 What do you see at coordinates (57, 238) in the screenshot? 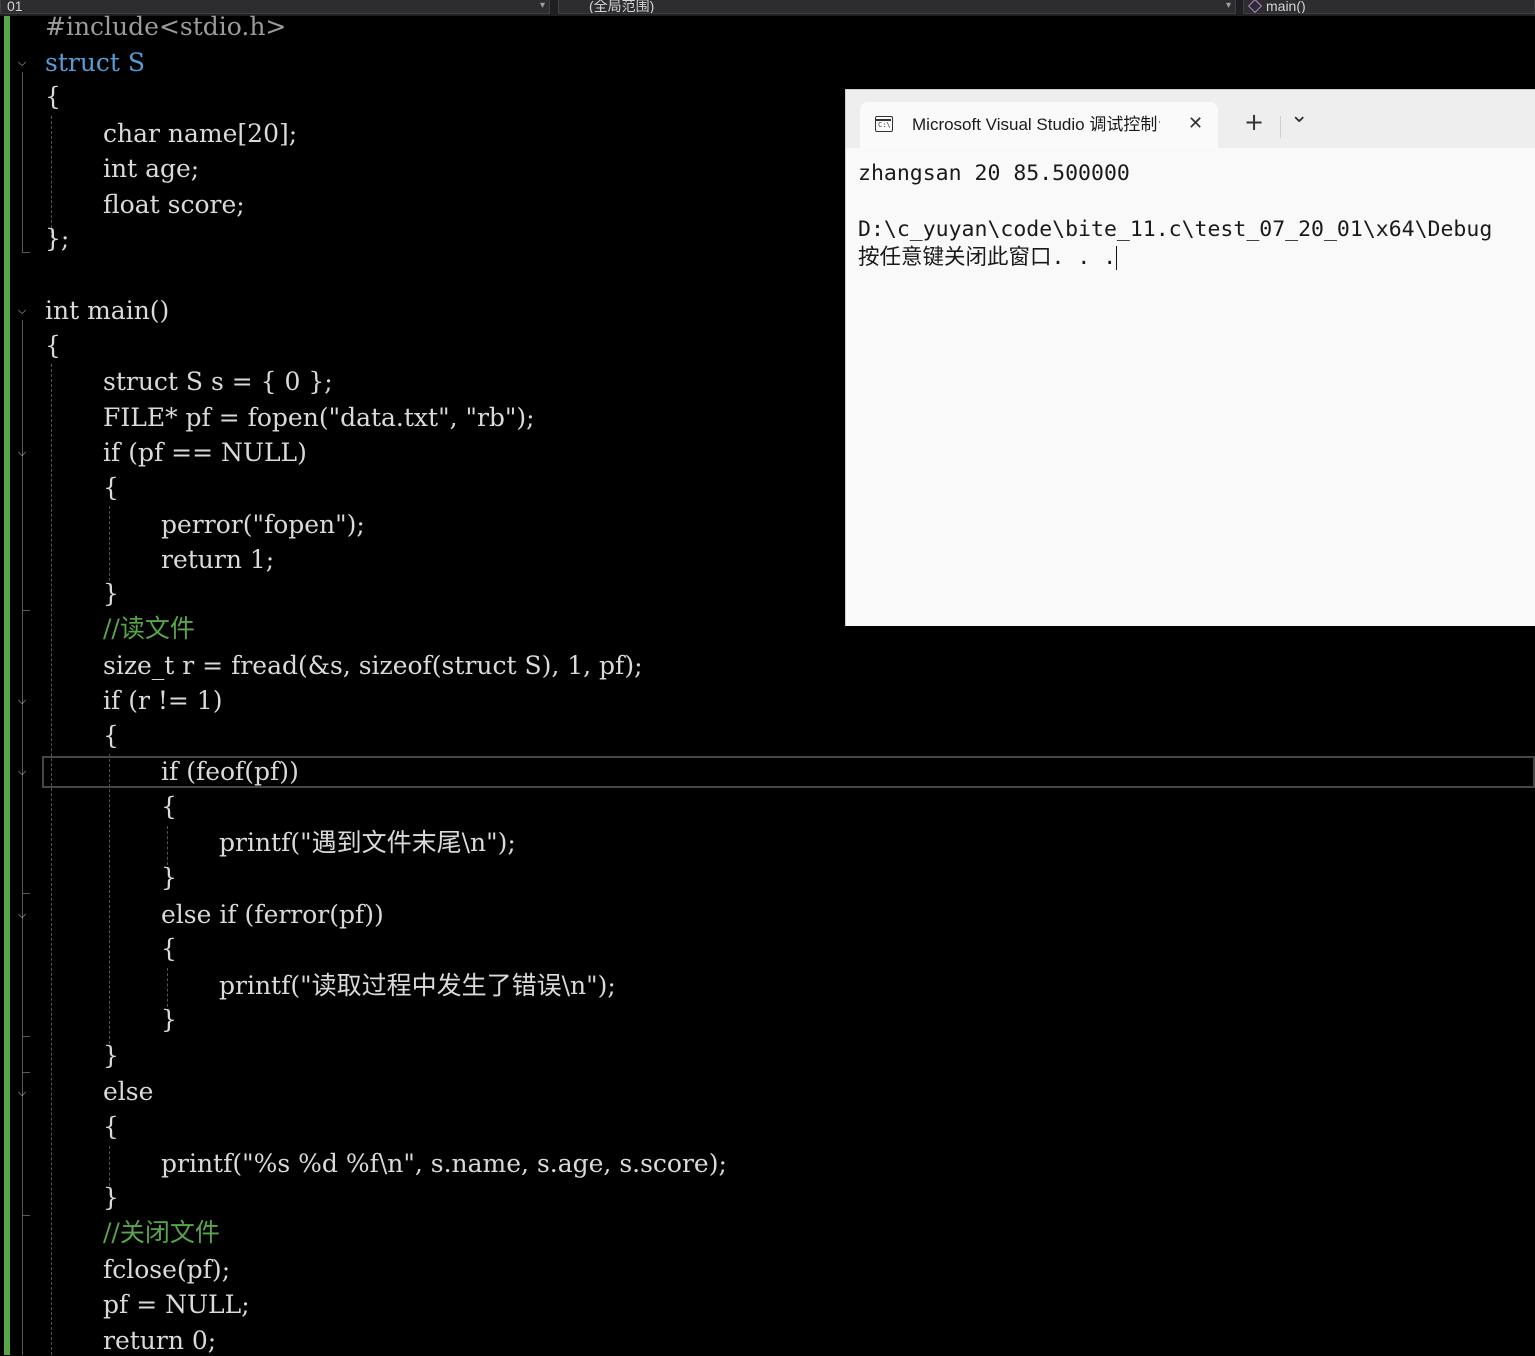
I see `code-line: };` at bounding box center [57, 238].